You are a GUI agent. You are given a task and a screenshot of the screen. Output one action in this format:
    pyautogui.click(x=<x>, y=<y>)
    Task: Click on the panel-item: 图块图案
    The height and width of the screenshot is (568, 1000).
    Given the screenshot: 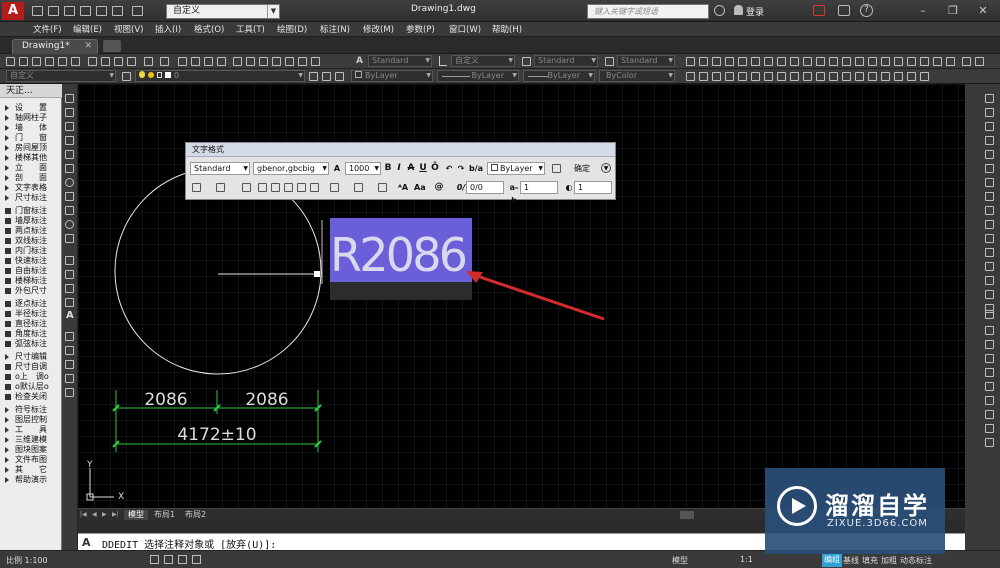 What is the action you would take?
    pyautogui.click(x=31, y=450)
    